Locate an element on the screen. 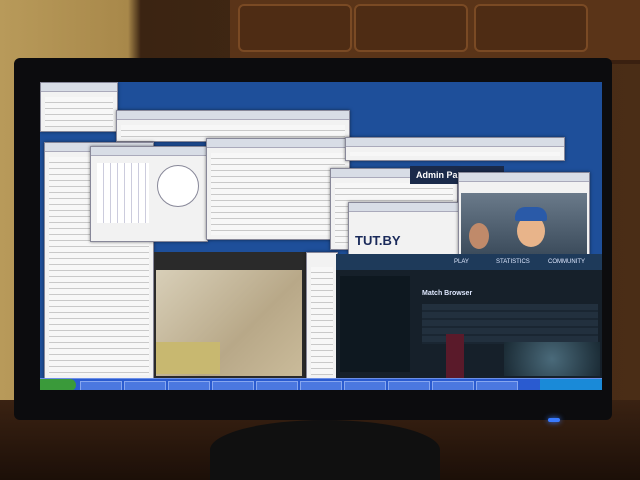 Image resolution: width=640 pixels, height=480 pixels. window-top-left is located at coordinates (79, 107).